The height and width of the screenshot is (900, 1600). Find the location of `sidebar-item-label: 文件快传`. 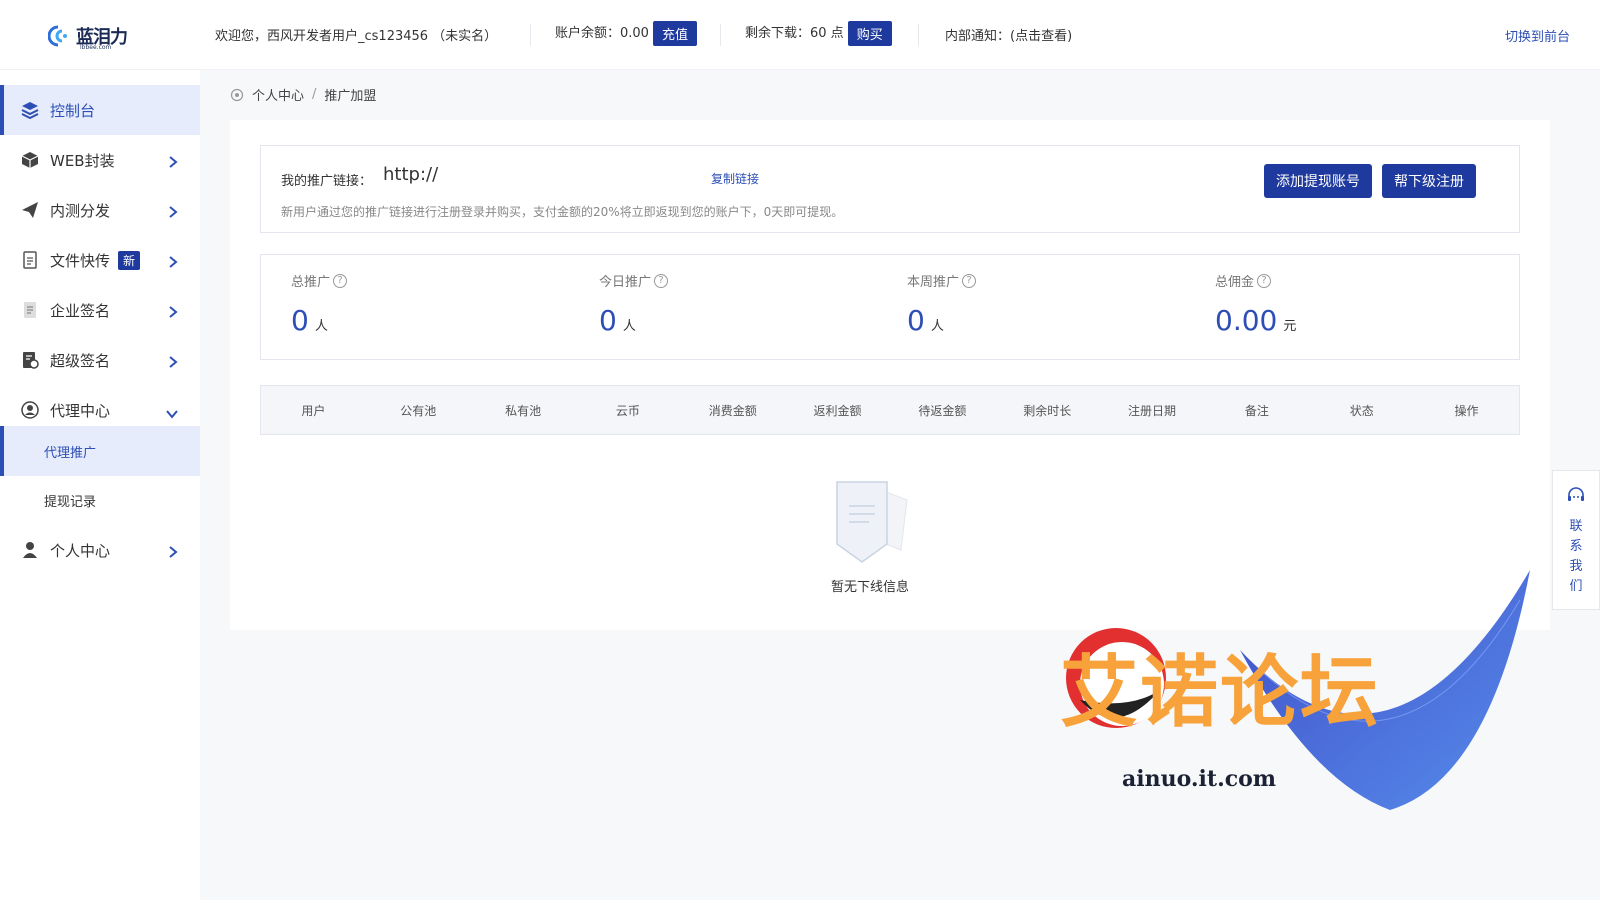

sidebar-item-label: 文件快传 is located at coordinates (80, 260).